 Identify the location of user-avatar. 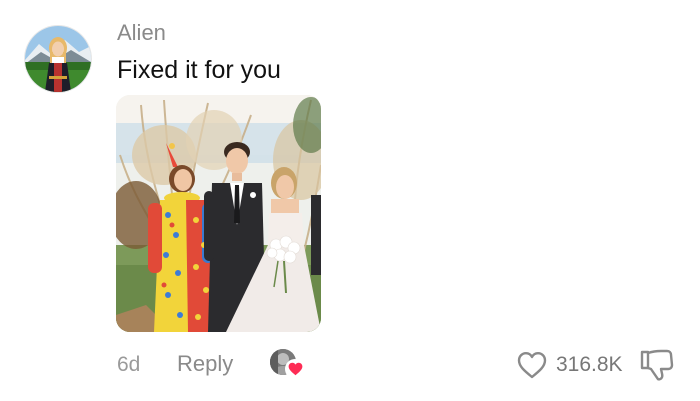
(58, 59).